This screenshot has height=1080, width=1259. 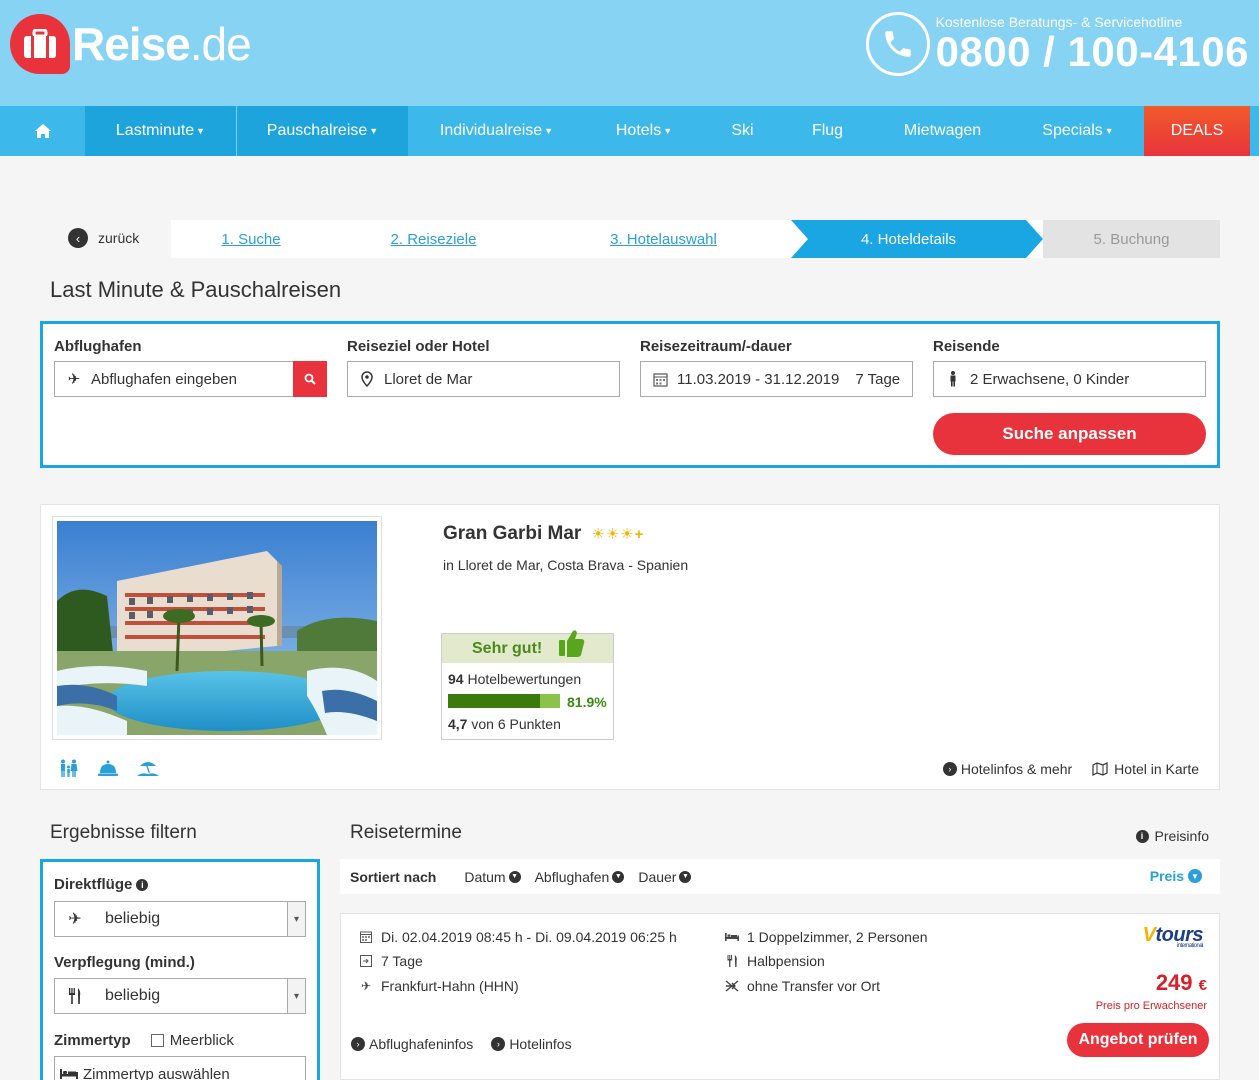 I want to click on offer-hotel-info-link: › Hotelinfos, so click(x=531, y=1044).